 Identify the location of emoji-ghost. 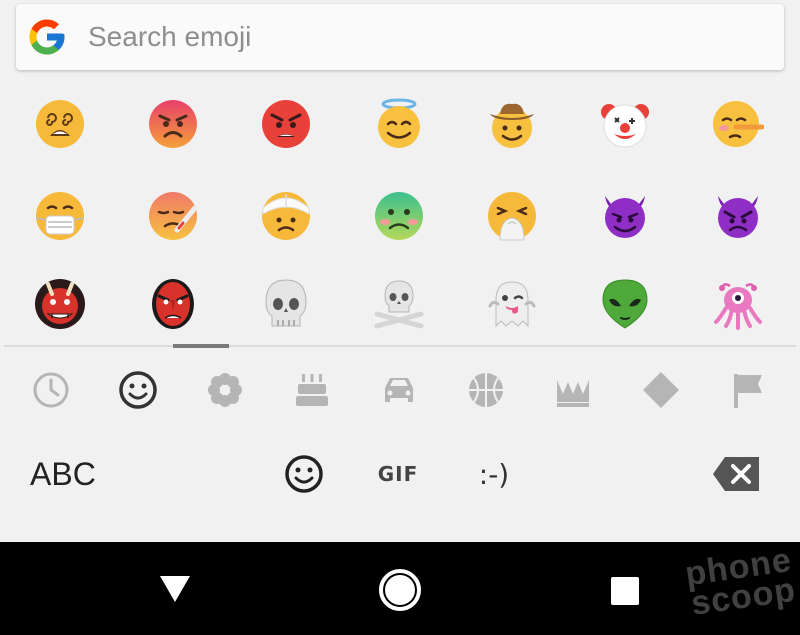
(512, 304).